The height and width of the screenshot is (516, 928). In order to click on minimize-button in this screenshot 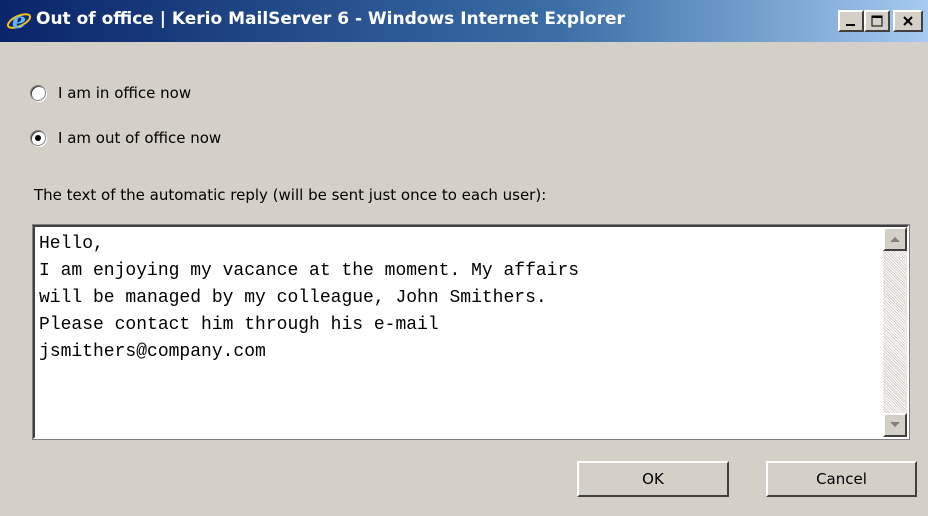, I will do `click(851, 21)`.